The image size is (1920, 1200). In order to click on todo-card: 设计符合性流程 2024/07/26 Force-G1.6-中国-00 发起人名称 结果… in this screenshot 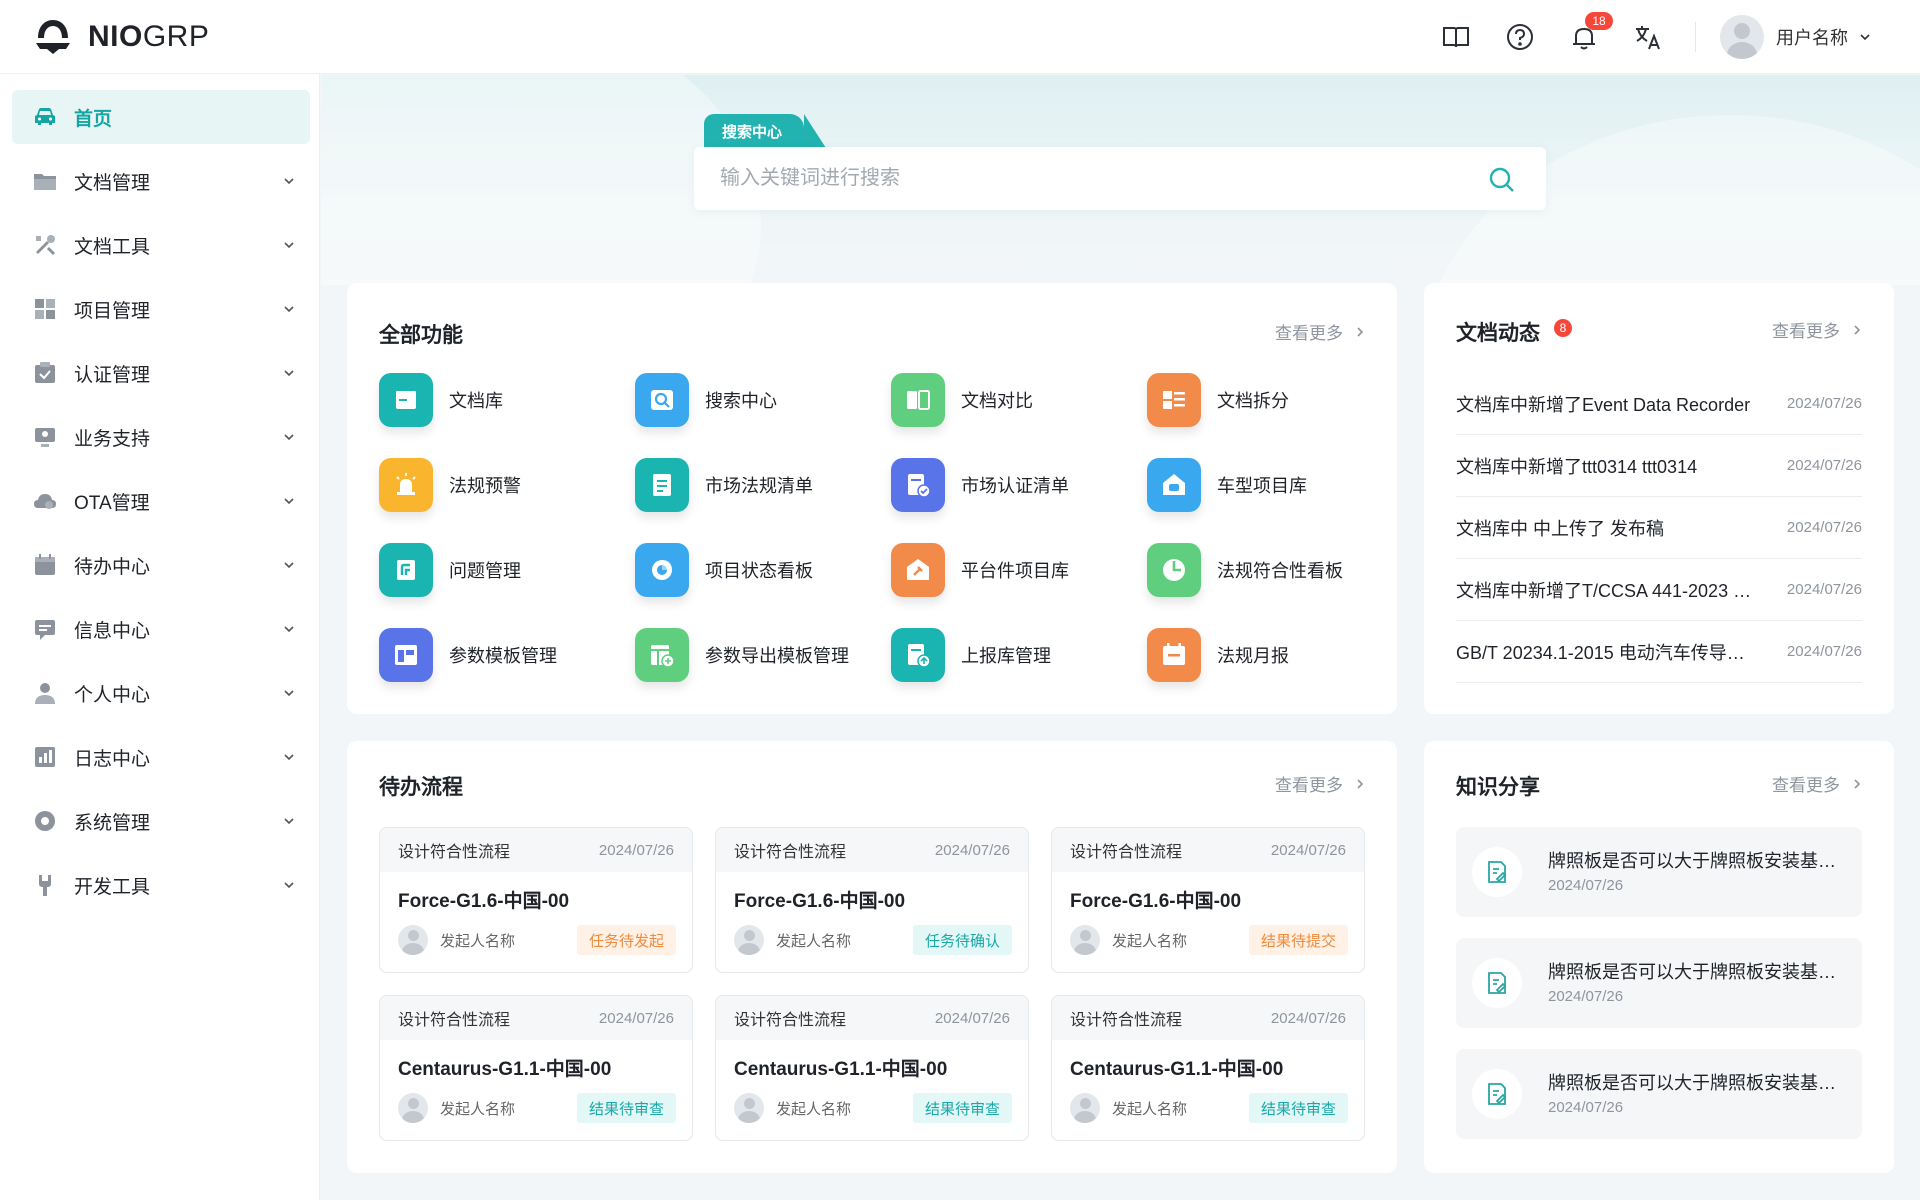, I will do `click(1208, 900)`.